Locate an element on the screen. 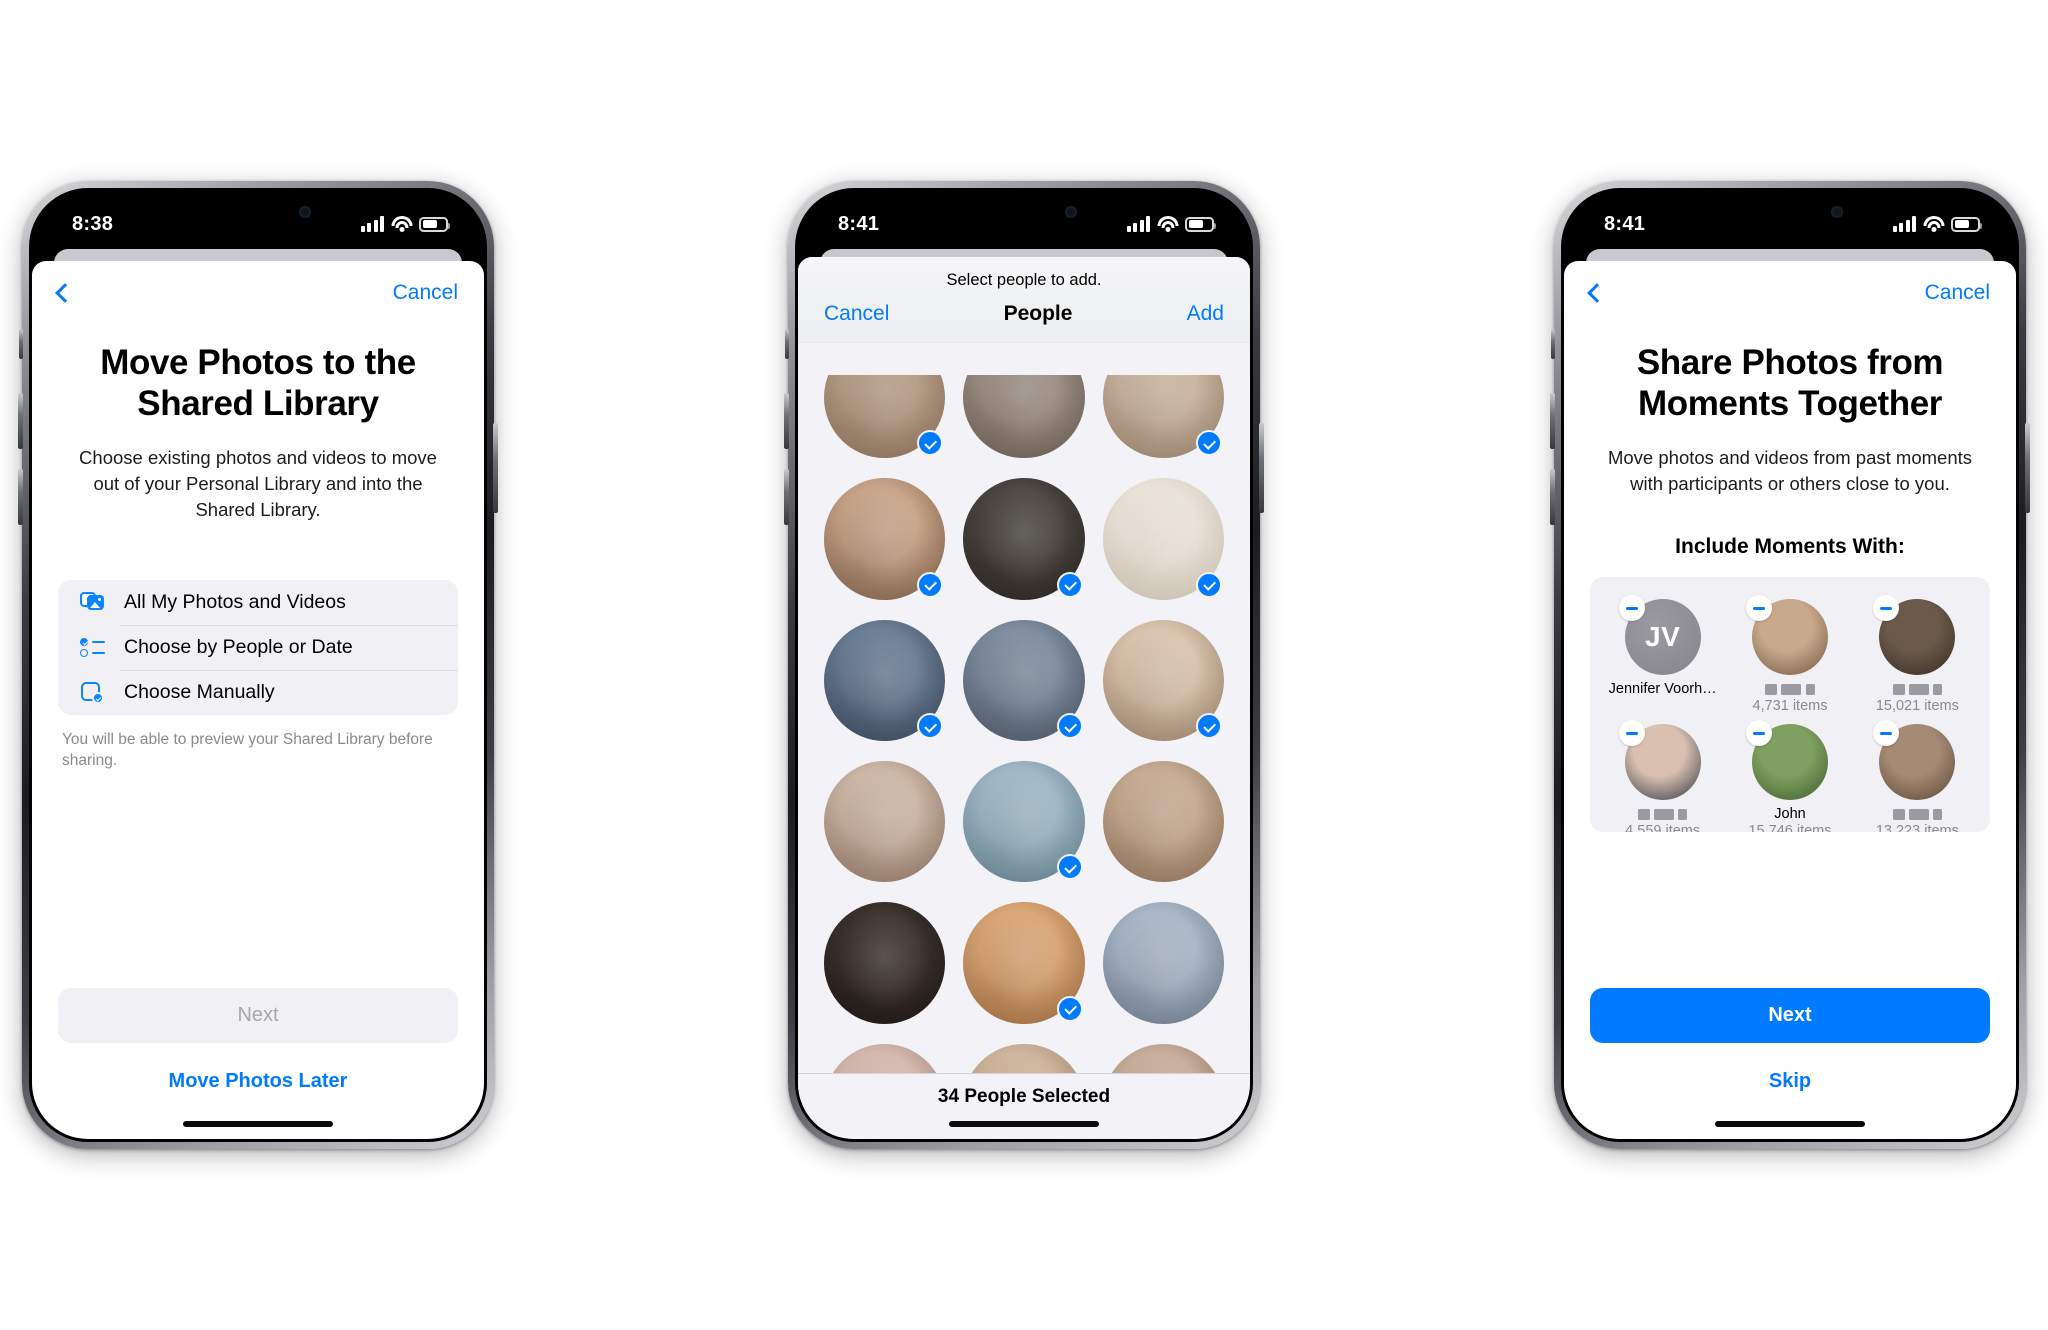  status-bar: 8:41 is located at coordinates (1024, 220).